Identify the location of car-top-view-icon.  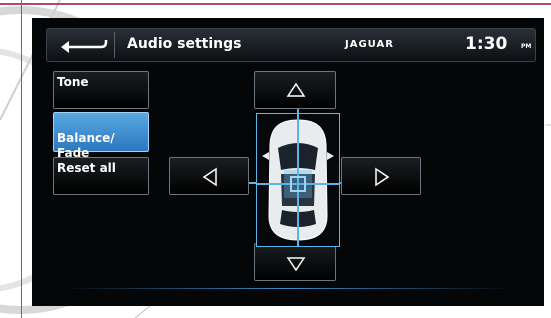
(298, 180).